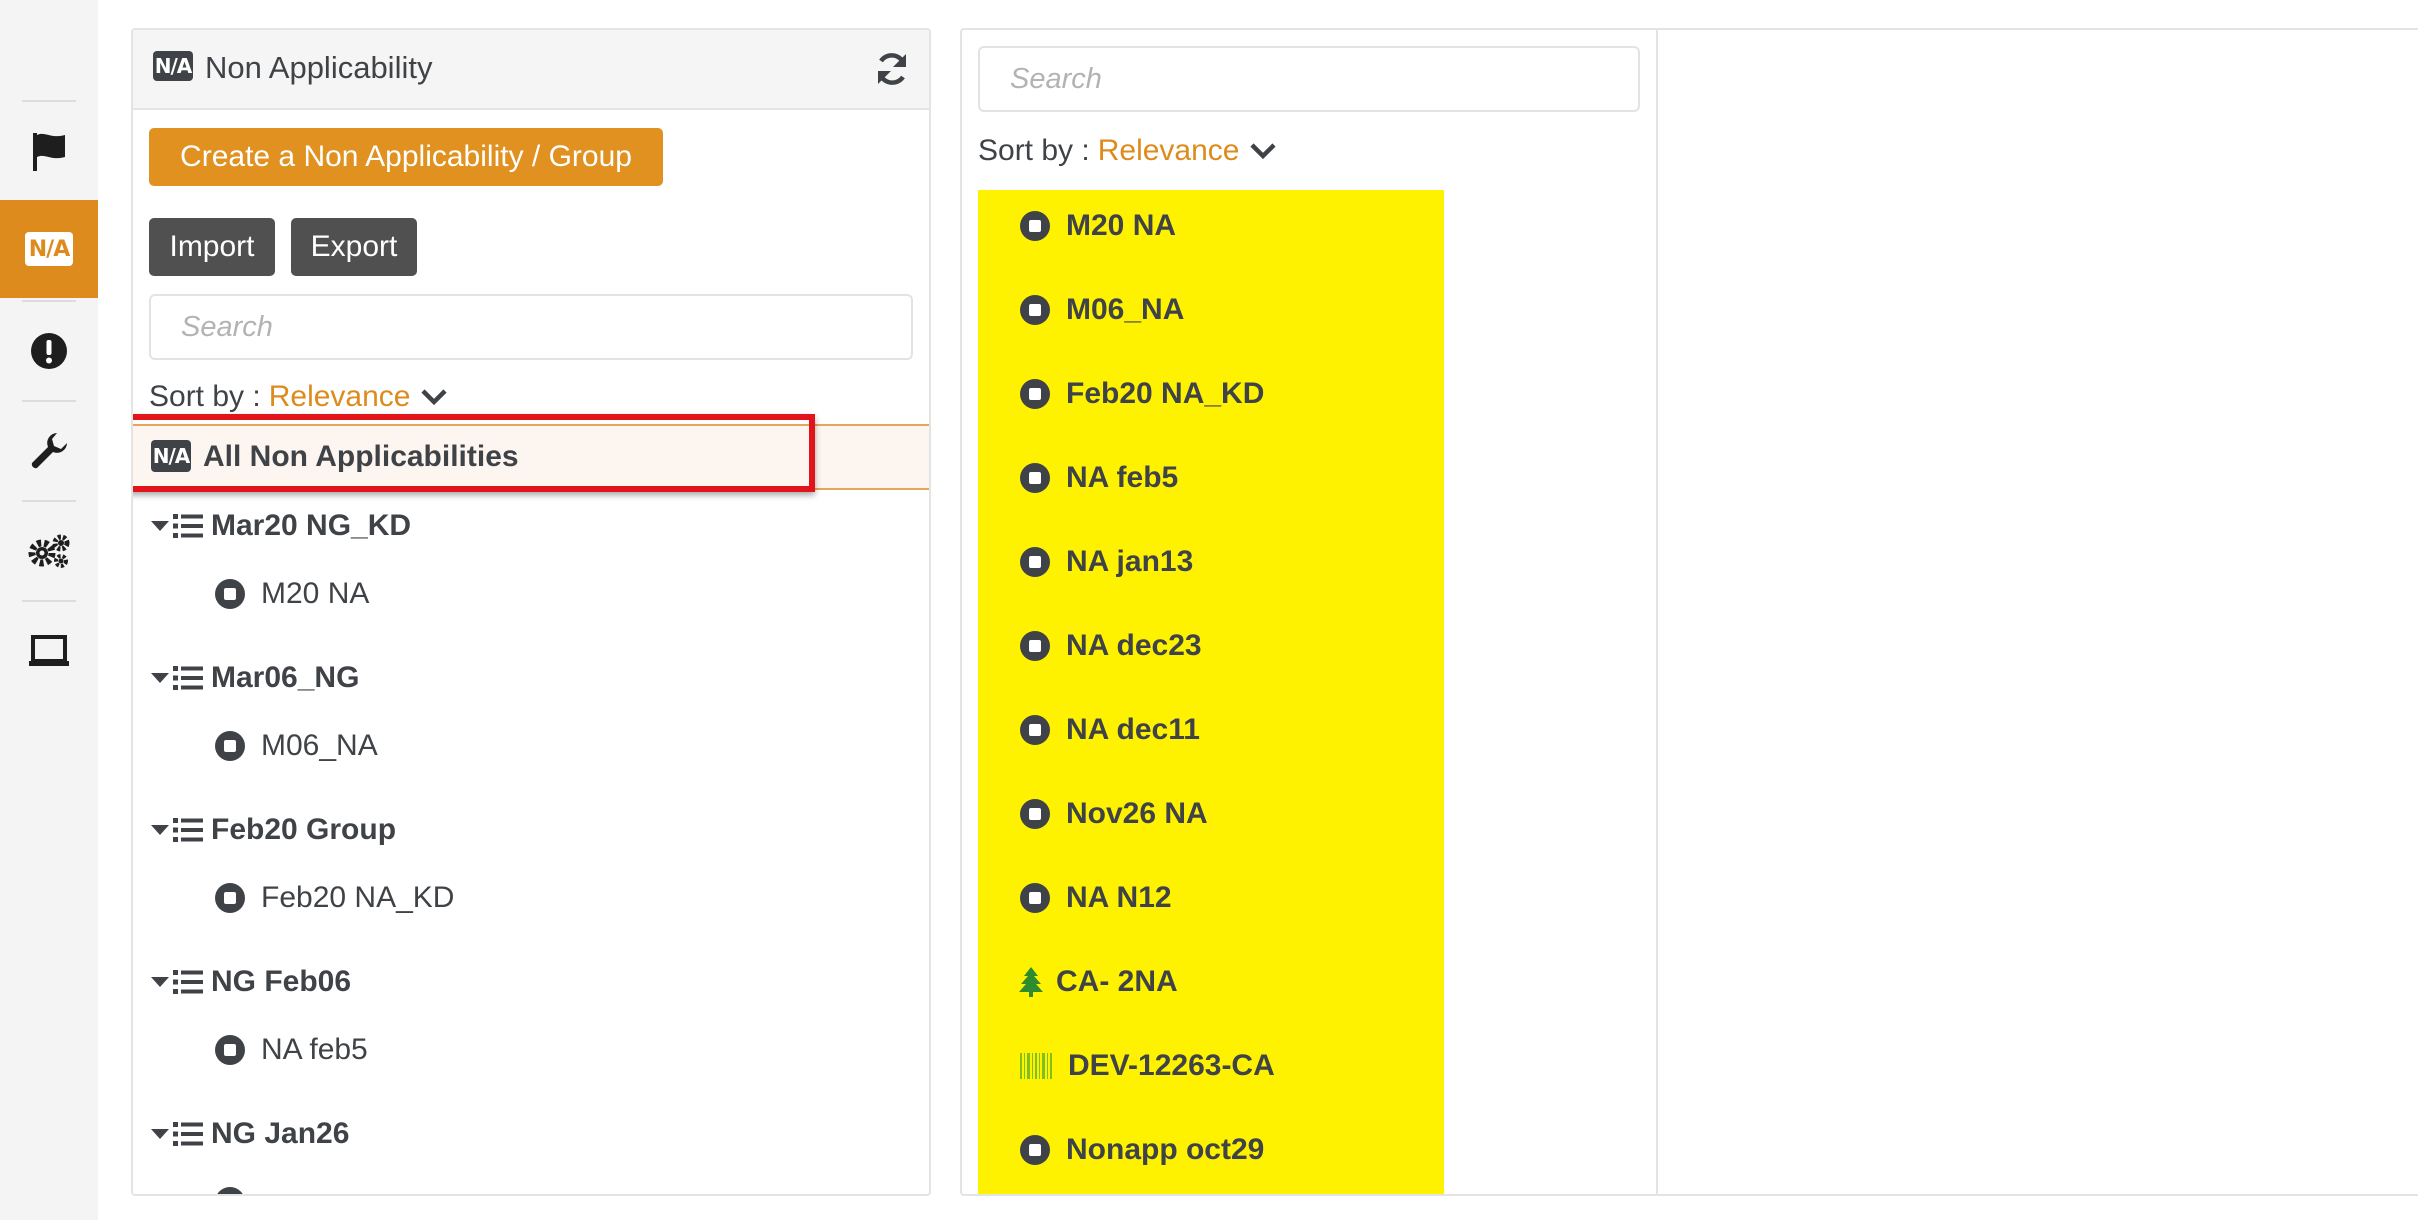  I want to click on panel-title: Non Applicability, so click(319, 67).